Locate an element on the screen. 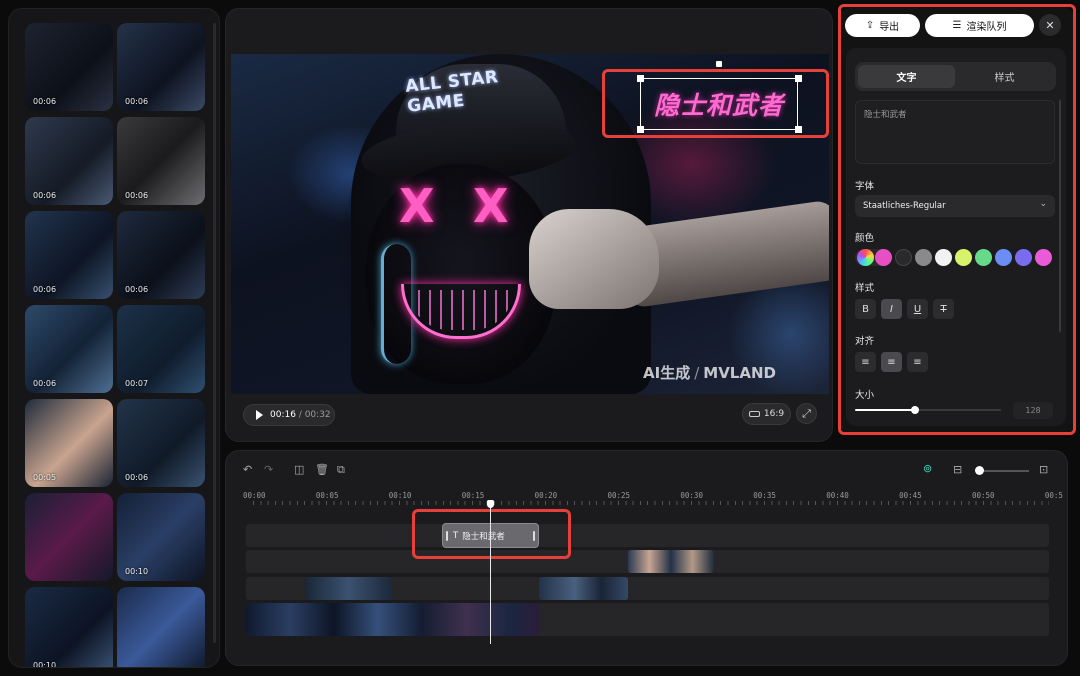 The width and height of the screenshot is (1080, 676). resize-handle-bl is located at coordinates (640, 129).